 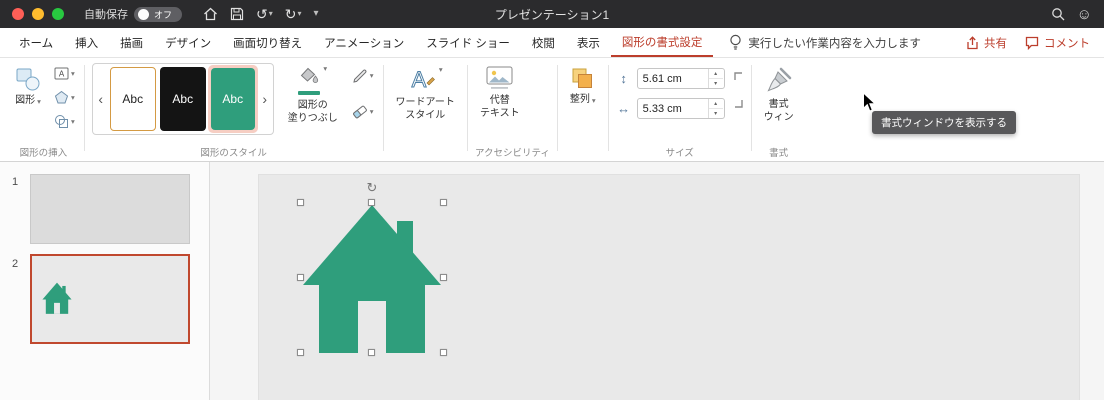 I want to click on selection-handle-bottom-middle, so click(x=371, y=352).